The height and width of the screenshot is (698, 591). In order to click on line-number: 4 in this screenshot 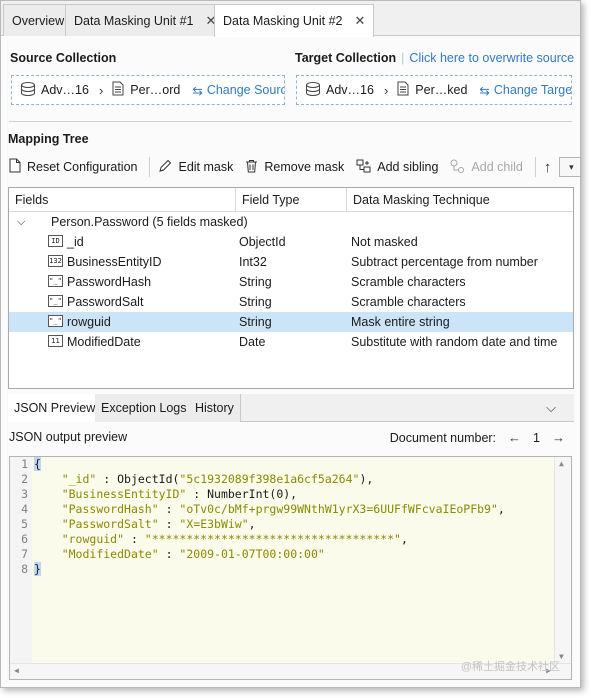, I will do `click(24, 509)`.